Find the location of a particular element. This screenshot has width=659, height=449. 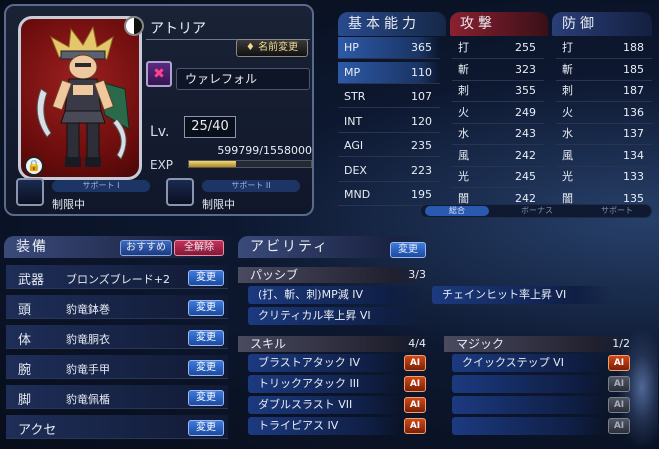

defense-stat-value: 187 is located at coordinates (633, 90).